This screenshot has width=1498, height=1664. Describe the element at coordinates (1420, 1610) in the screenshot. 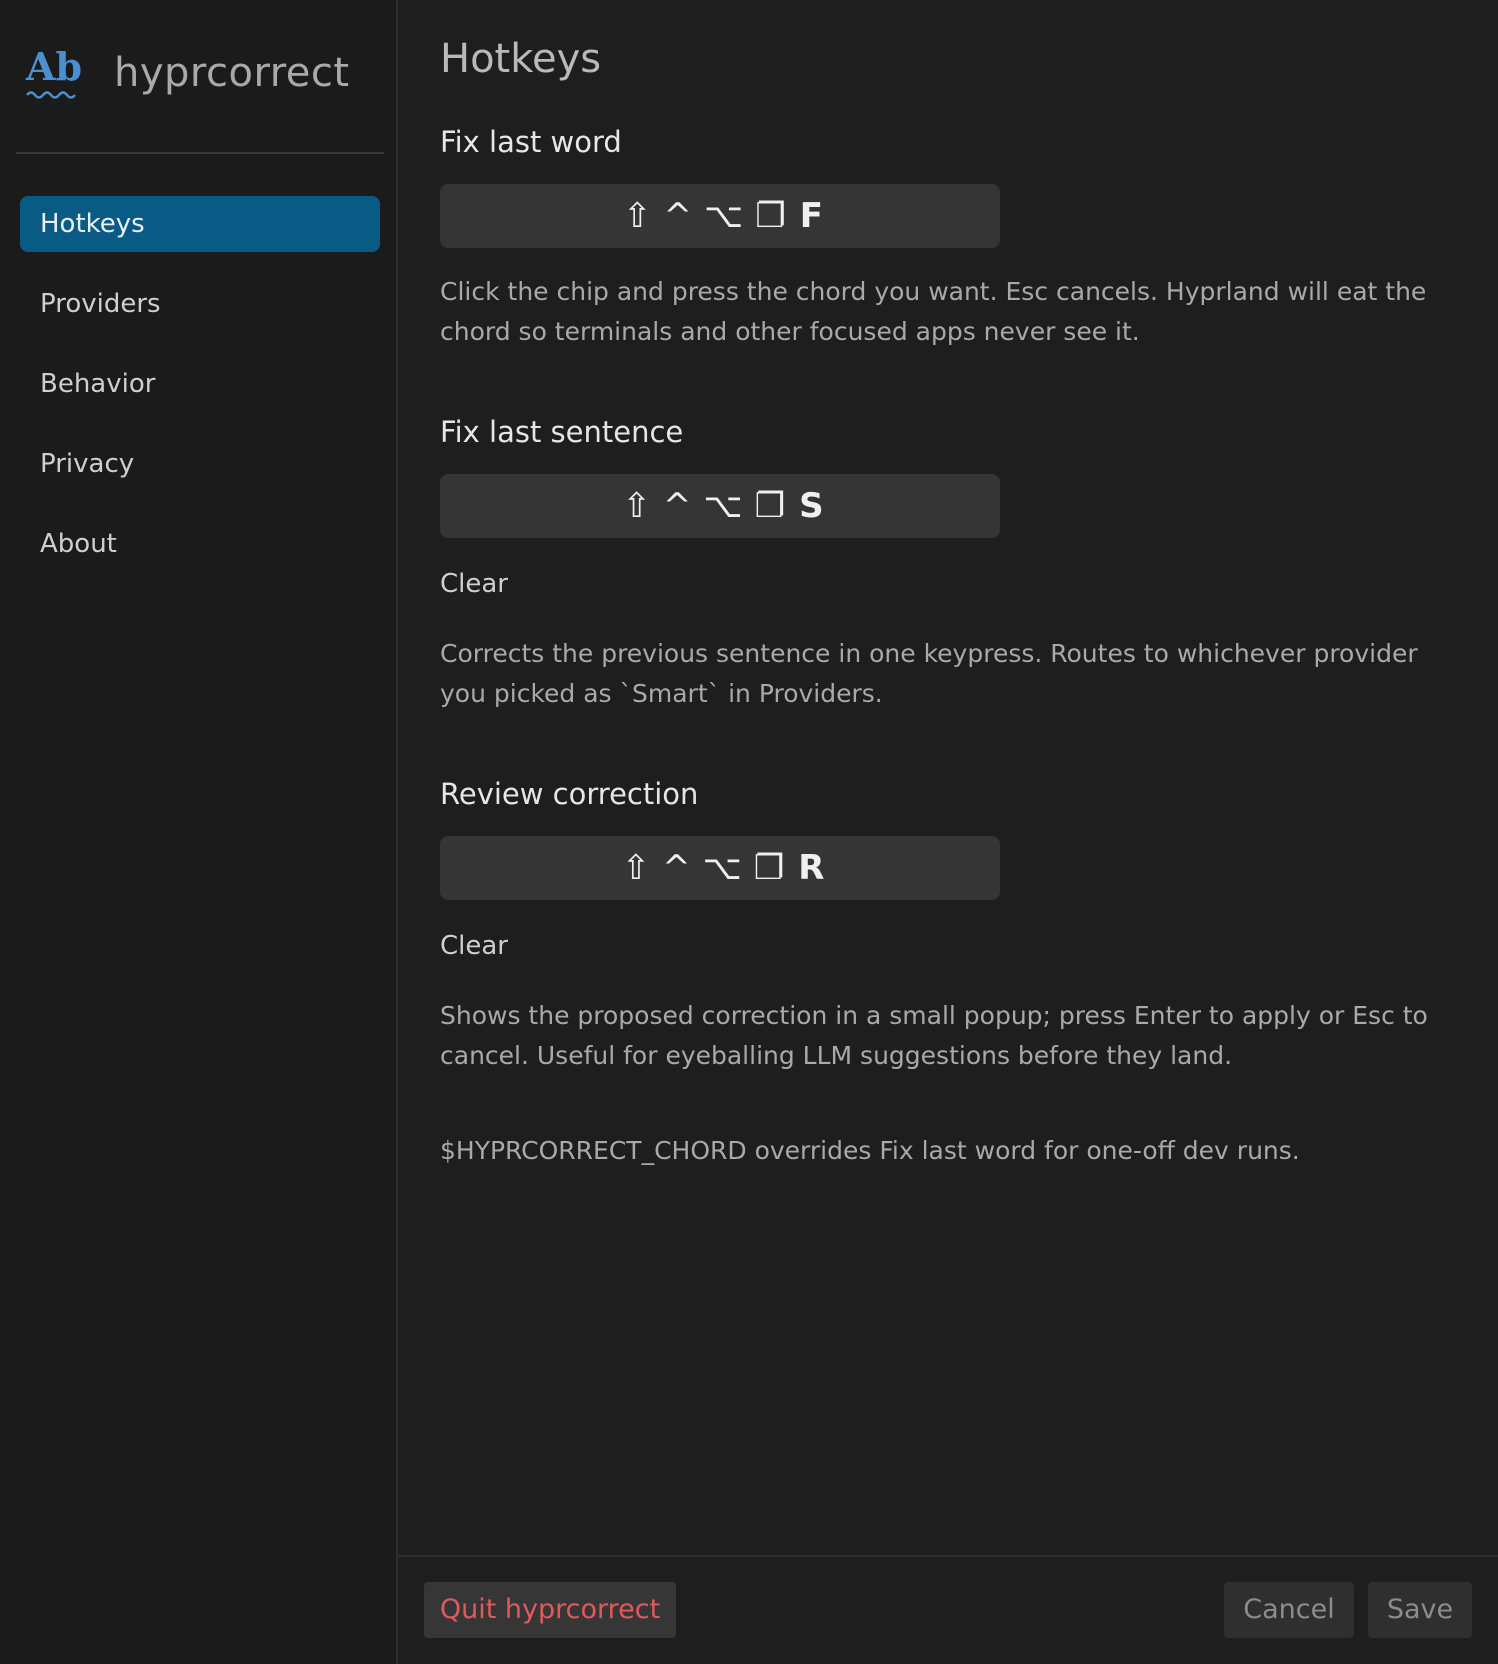

I see `save-button: Save` at that location.